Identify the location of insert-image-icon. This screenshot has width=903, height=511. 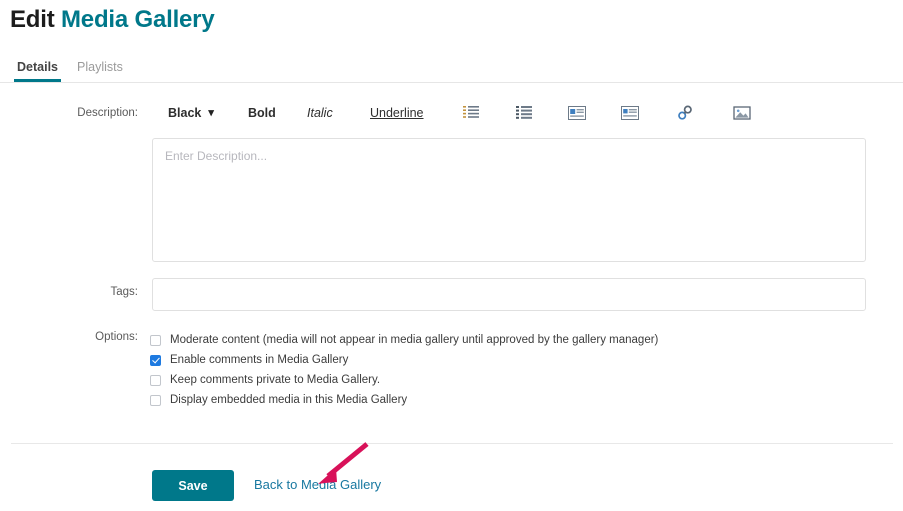
(742, 113).